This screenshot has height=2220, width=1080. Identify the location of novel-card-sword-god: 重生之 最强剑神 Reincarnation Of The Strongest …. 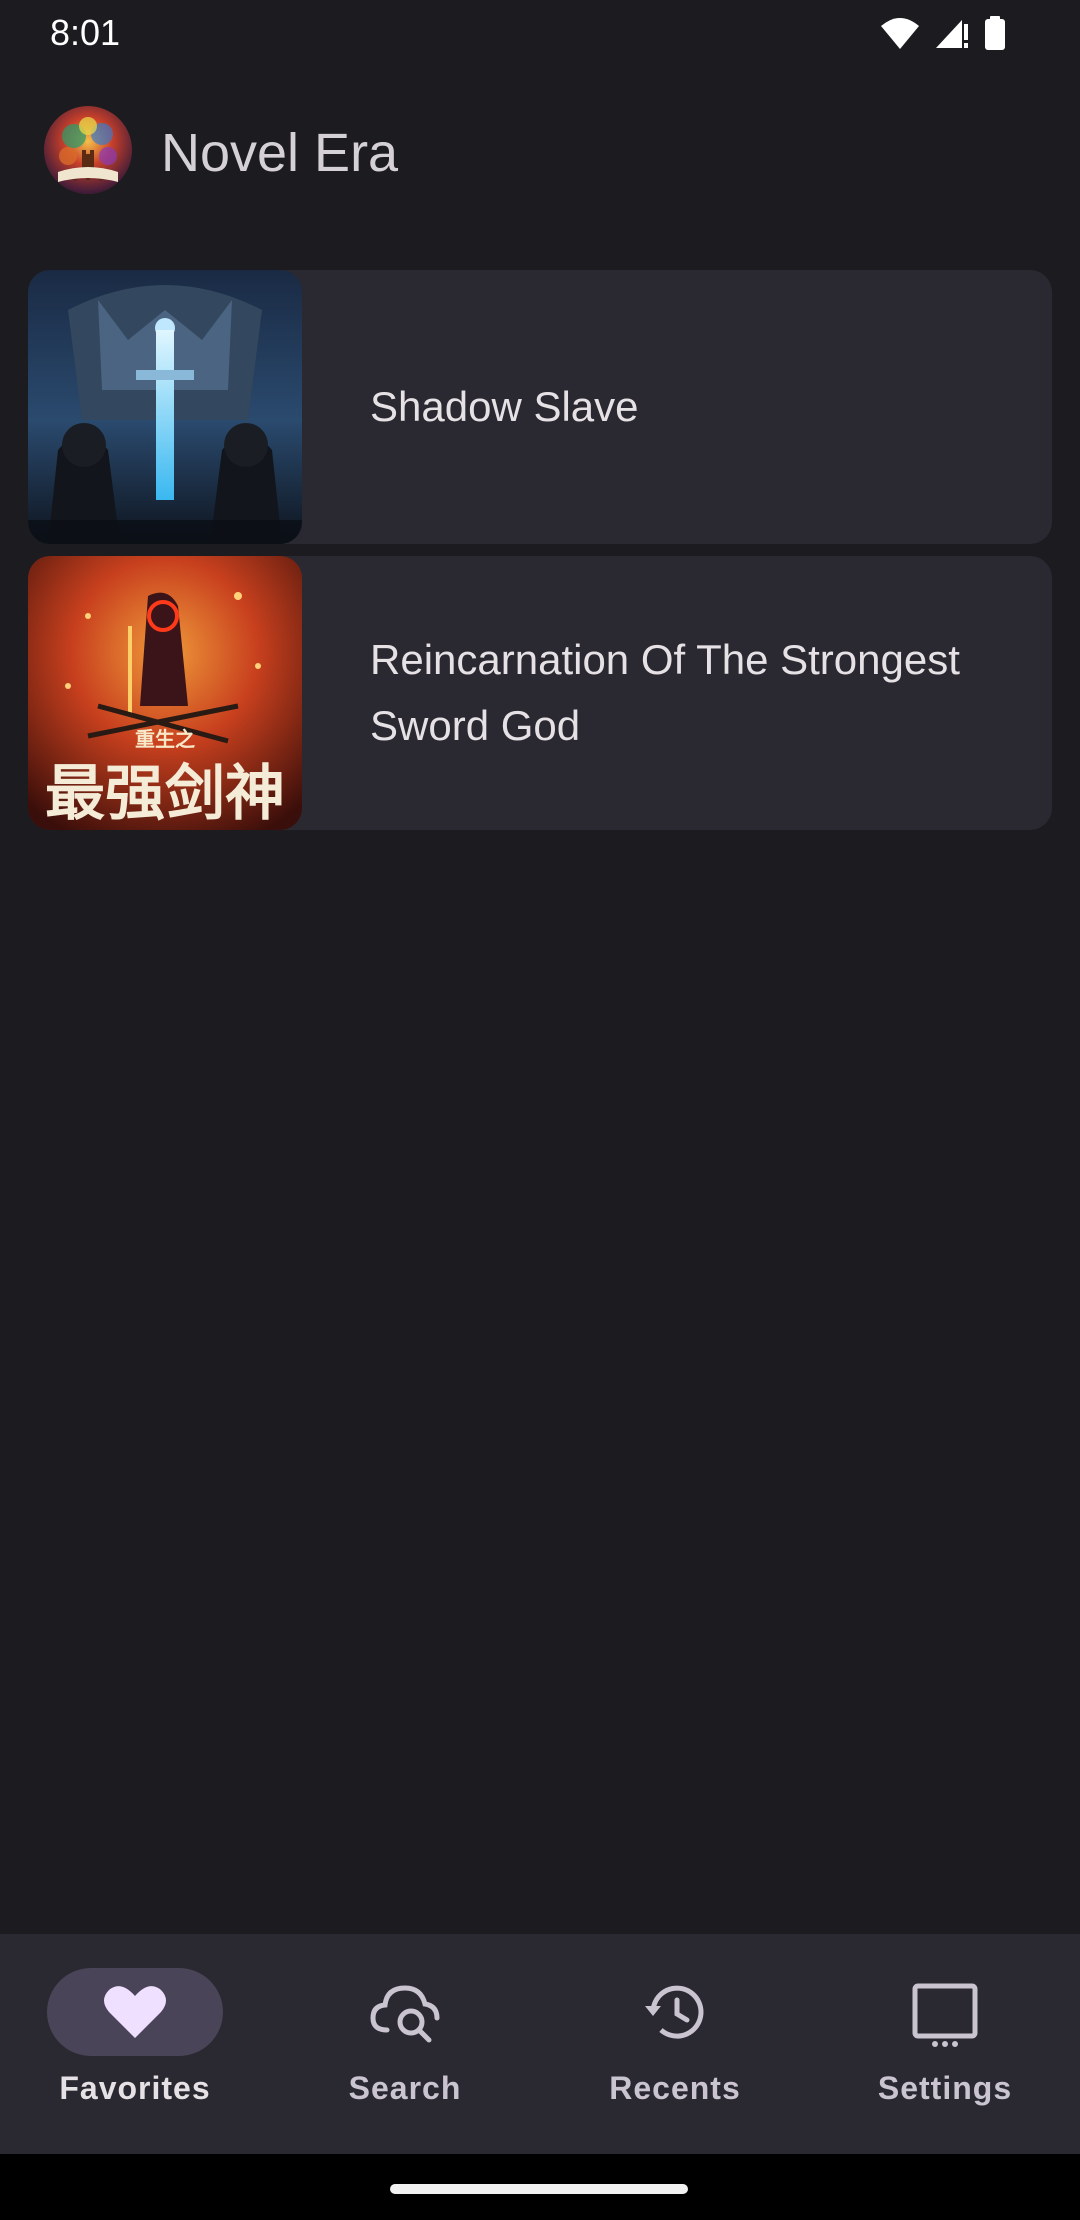
(540, 693).